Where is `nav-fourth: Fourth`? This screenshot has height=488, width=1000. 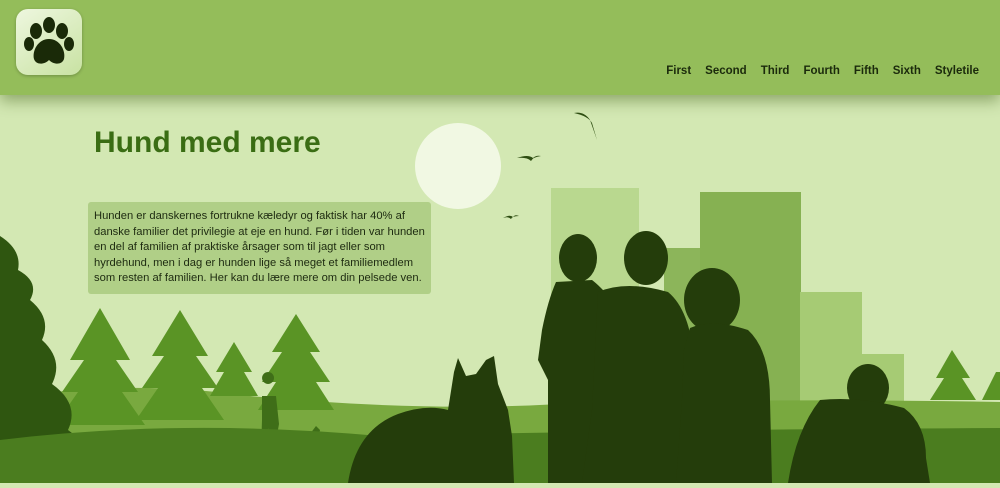
nav-fourth: Fourth is located at coordinates (821, 71).